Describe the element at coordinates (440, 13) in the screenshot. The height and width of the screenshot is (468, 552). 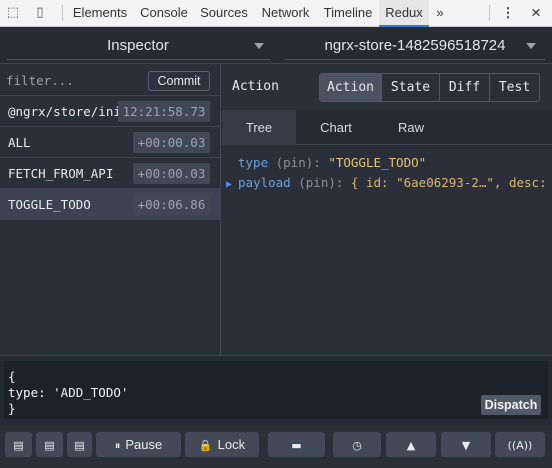
I see `more-tabs-icon: »` at that location.